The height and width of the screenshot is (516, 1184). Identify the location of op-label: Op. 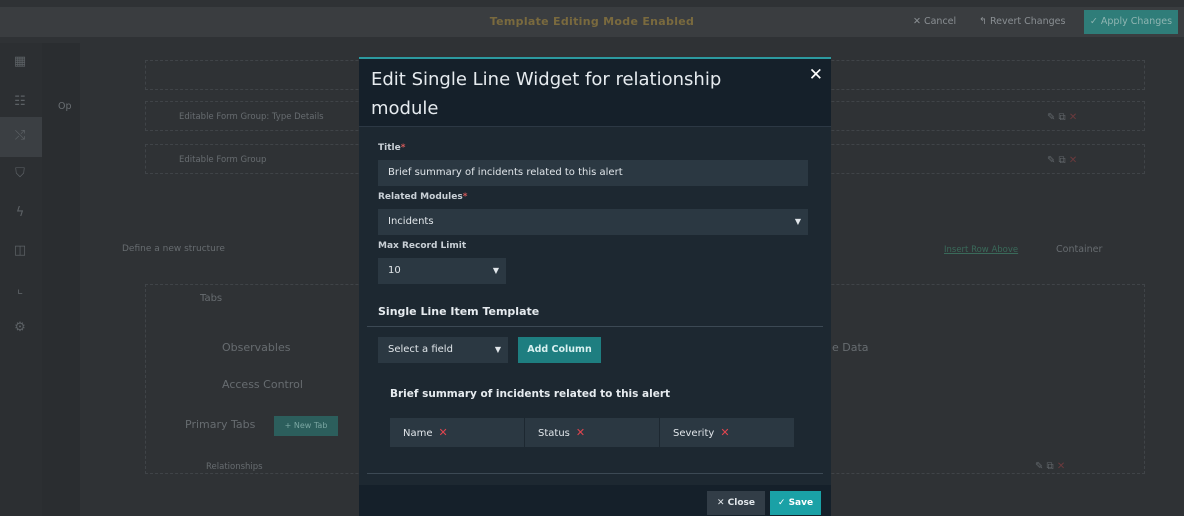
(65, 106).